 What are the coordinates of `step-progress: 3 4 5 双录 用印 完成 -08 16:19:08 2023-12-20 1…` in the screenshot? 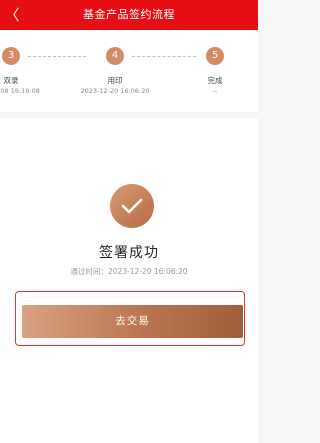 It's located at (129, 71).